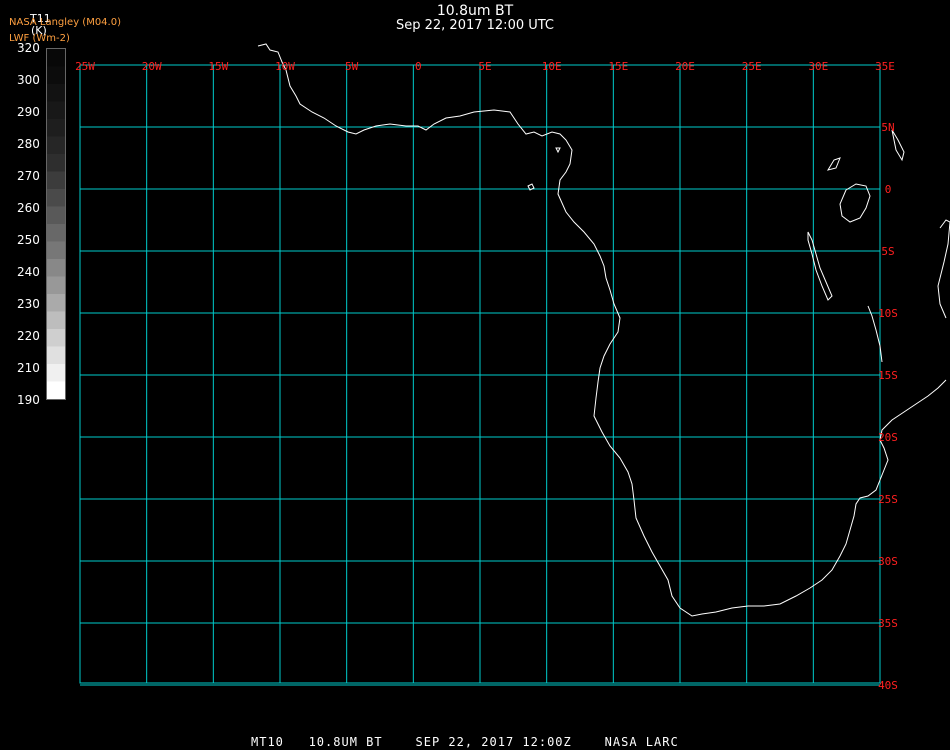 This screenshot has width=950, height=750. I want to click on latitude-label: 5N, so click(887, 127).